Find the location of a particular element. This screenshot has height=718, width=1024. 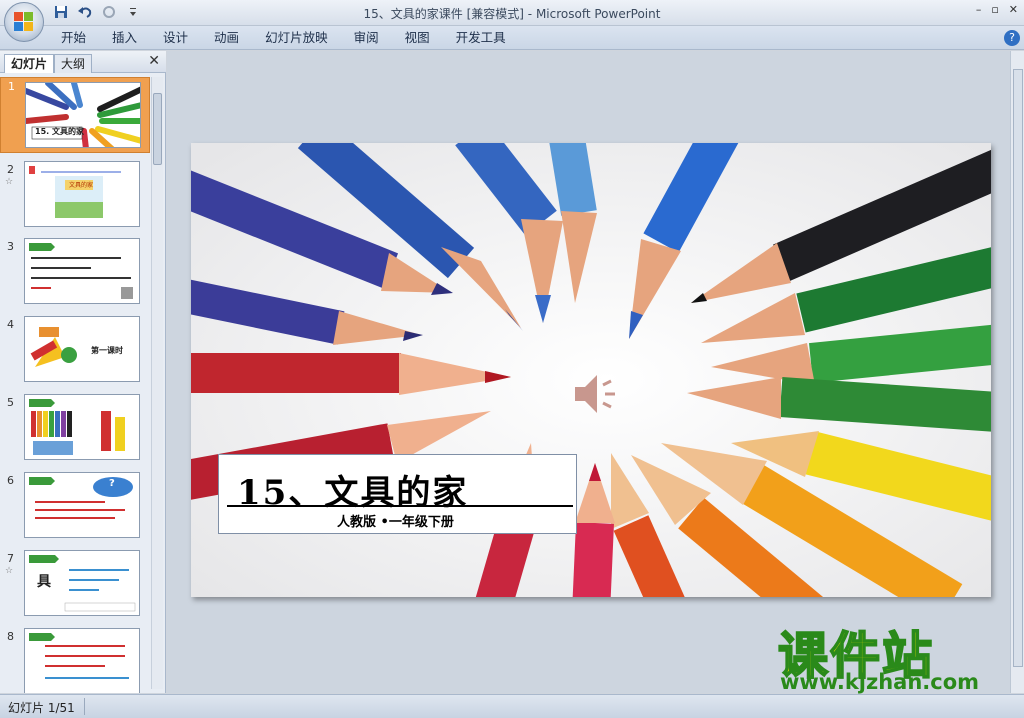

tab-outline: 大纲 is located at coordinates (73, 63).